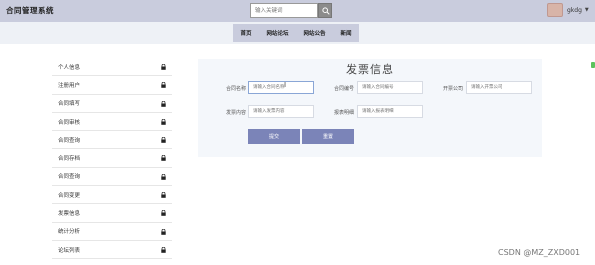  I want to click on reset-button: 重置, so click(328, 136).